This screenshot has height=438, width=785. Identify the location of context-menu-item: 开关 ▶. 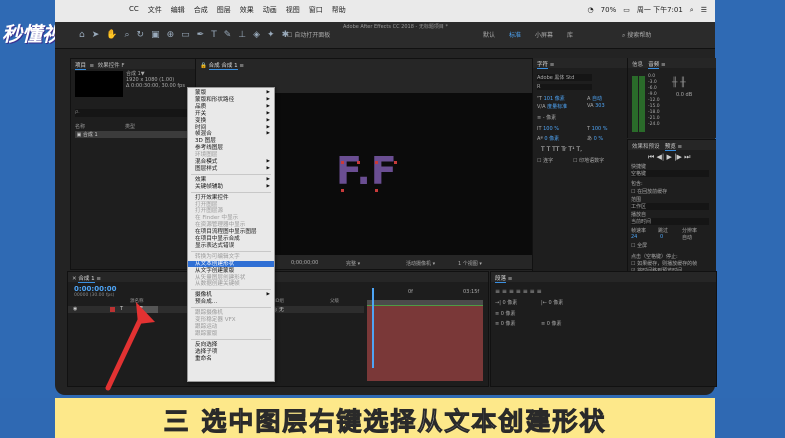
(231, 114).